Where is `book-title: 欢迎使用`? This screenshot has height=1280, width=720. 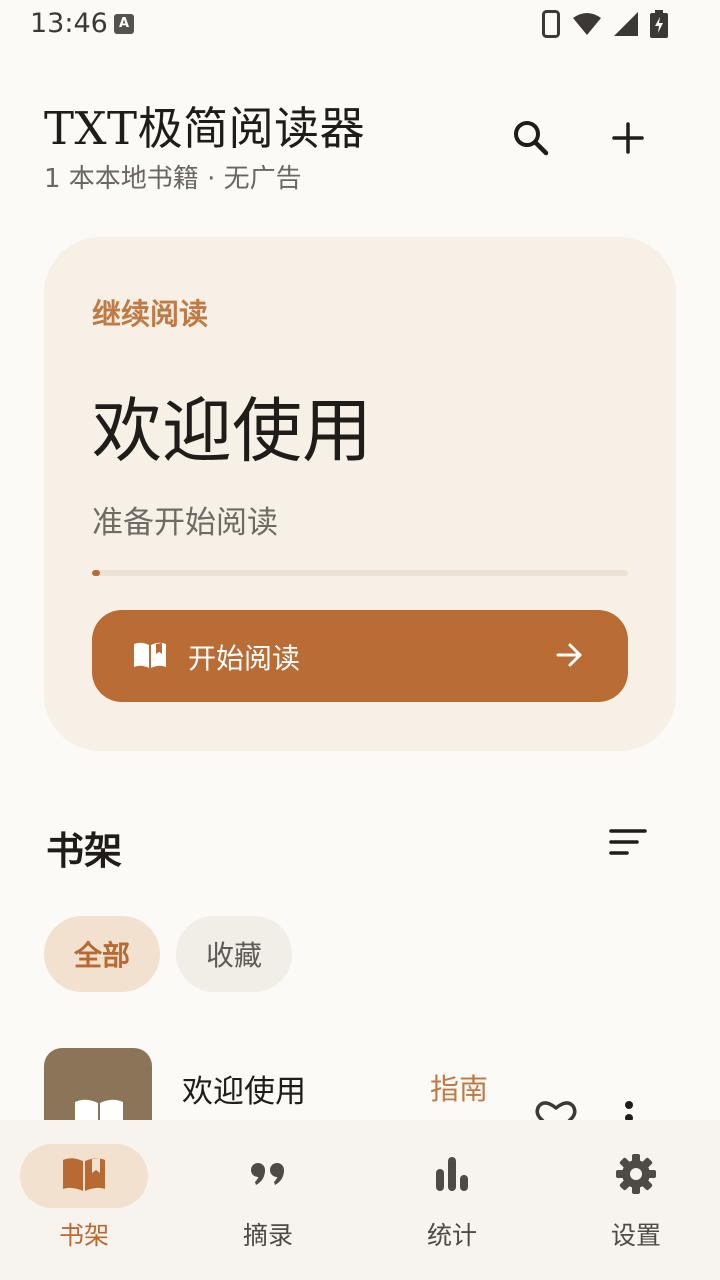 book-title: 欢迎使用 is located at coordinates (244, 1092).